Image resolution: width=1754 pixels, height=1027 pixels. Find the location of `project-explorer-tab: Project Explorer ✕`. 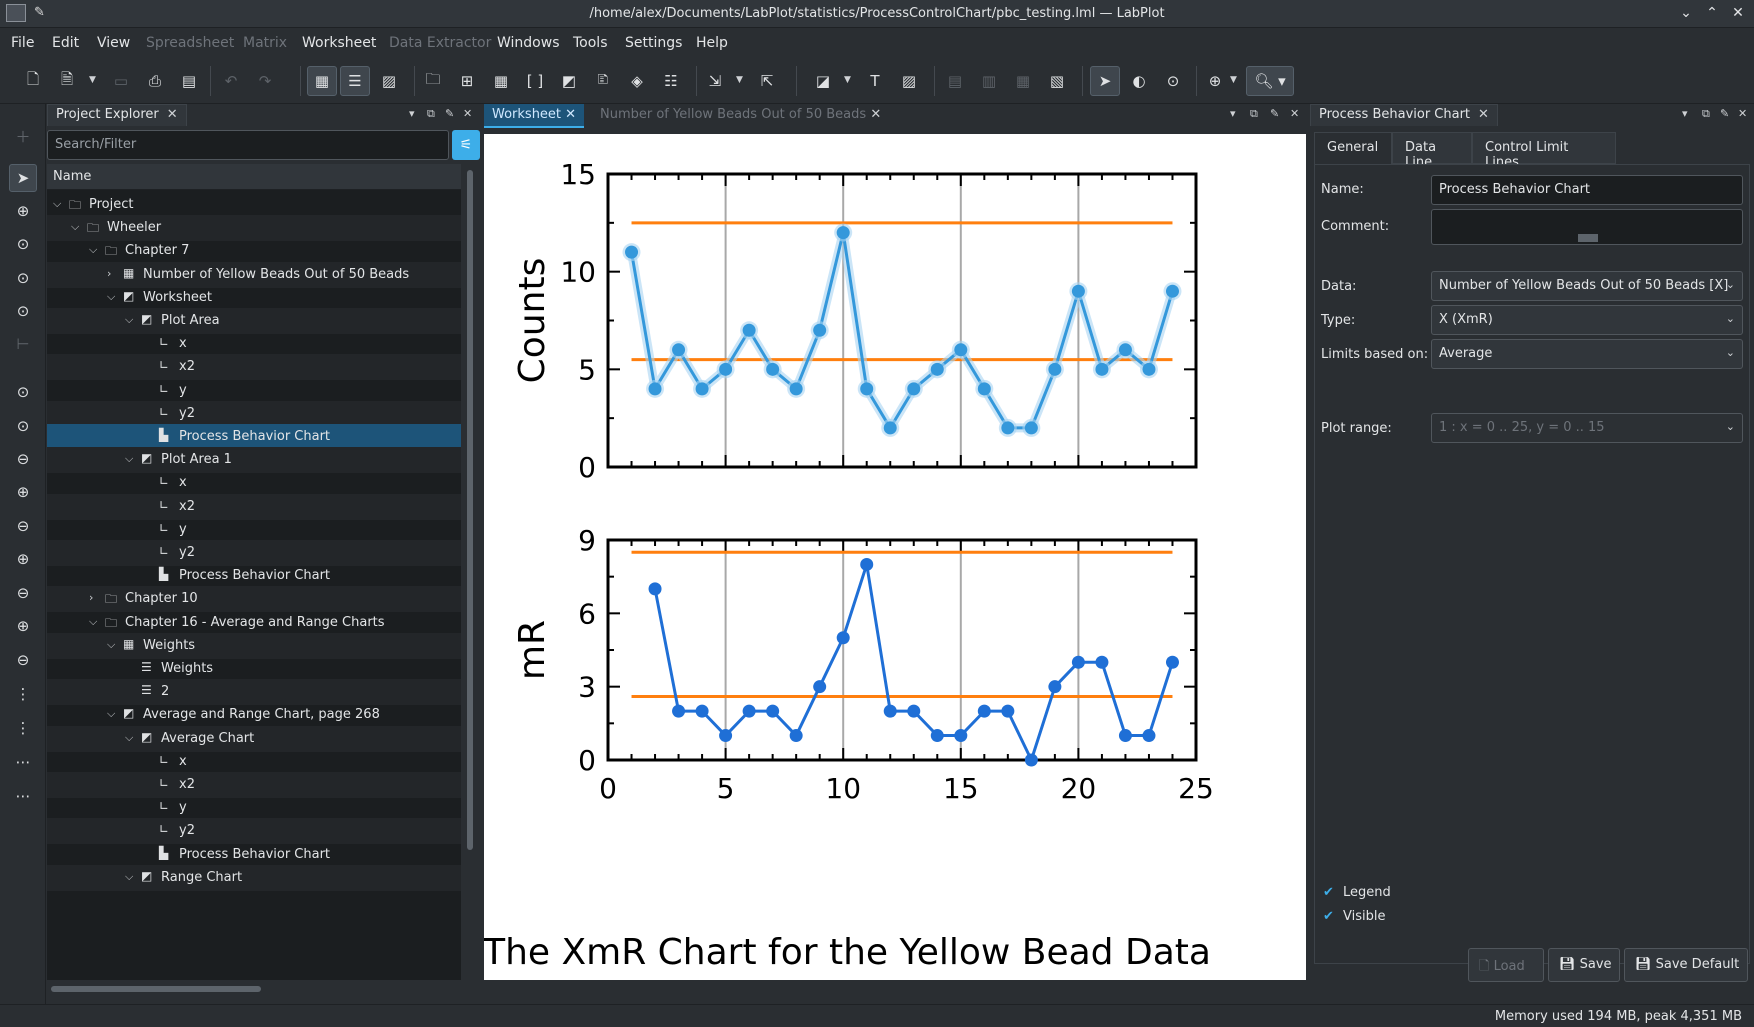

project-explorer-tab: Project Explorer ✕ is located at coordinates (117, 115).